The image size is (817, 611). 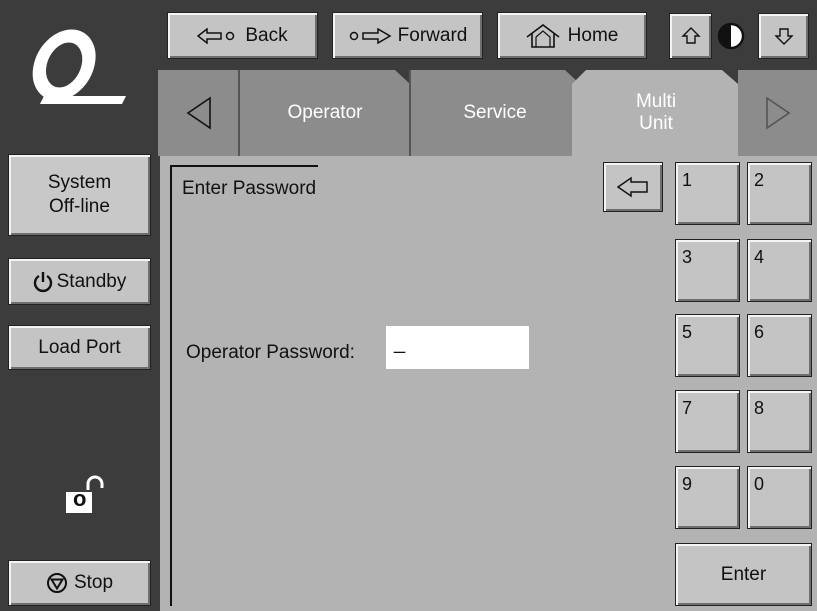 What do you see at coordinates (779, 421) in the screenshot?
I see `key-8: 8` at bounding box center [779, 421].